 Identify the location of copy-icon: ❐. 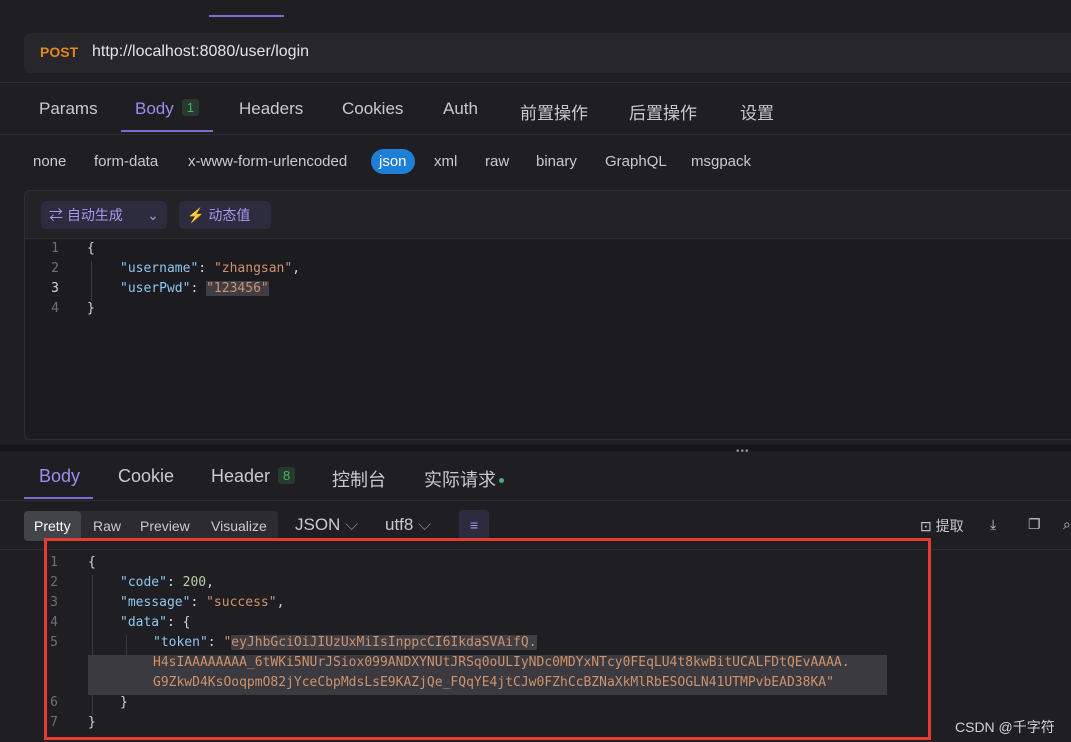
(1034, 524).